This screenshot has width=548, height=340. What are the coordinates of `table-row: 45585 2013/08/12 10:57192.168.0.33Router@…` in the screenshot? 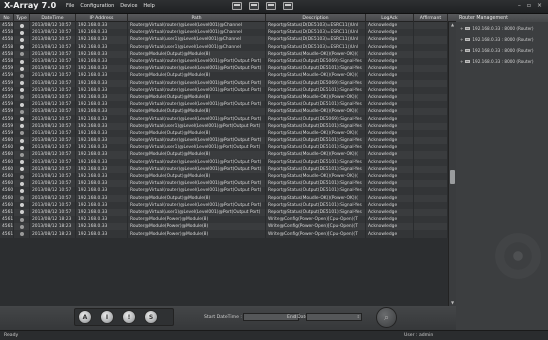 It's located at (224, 40).